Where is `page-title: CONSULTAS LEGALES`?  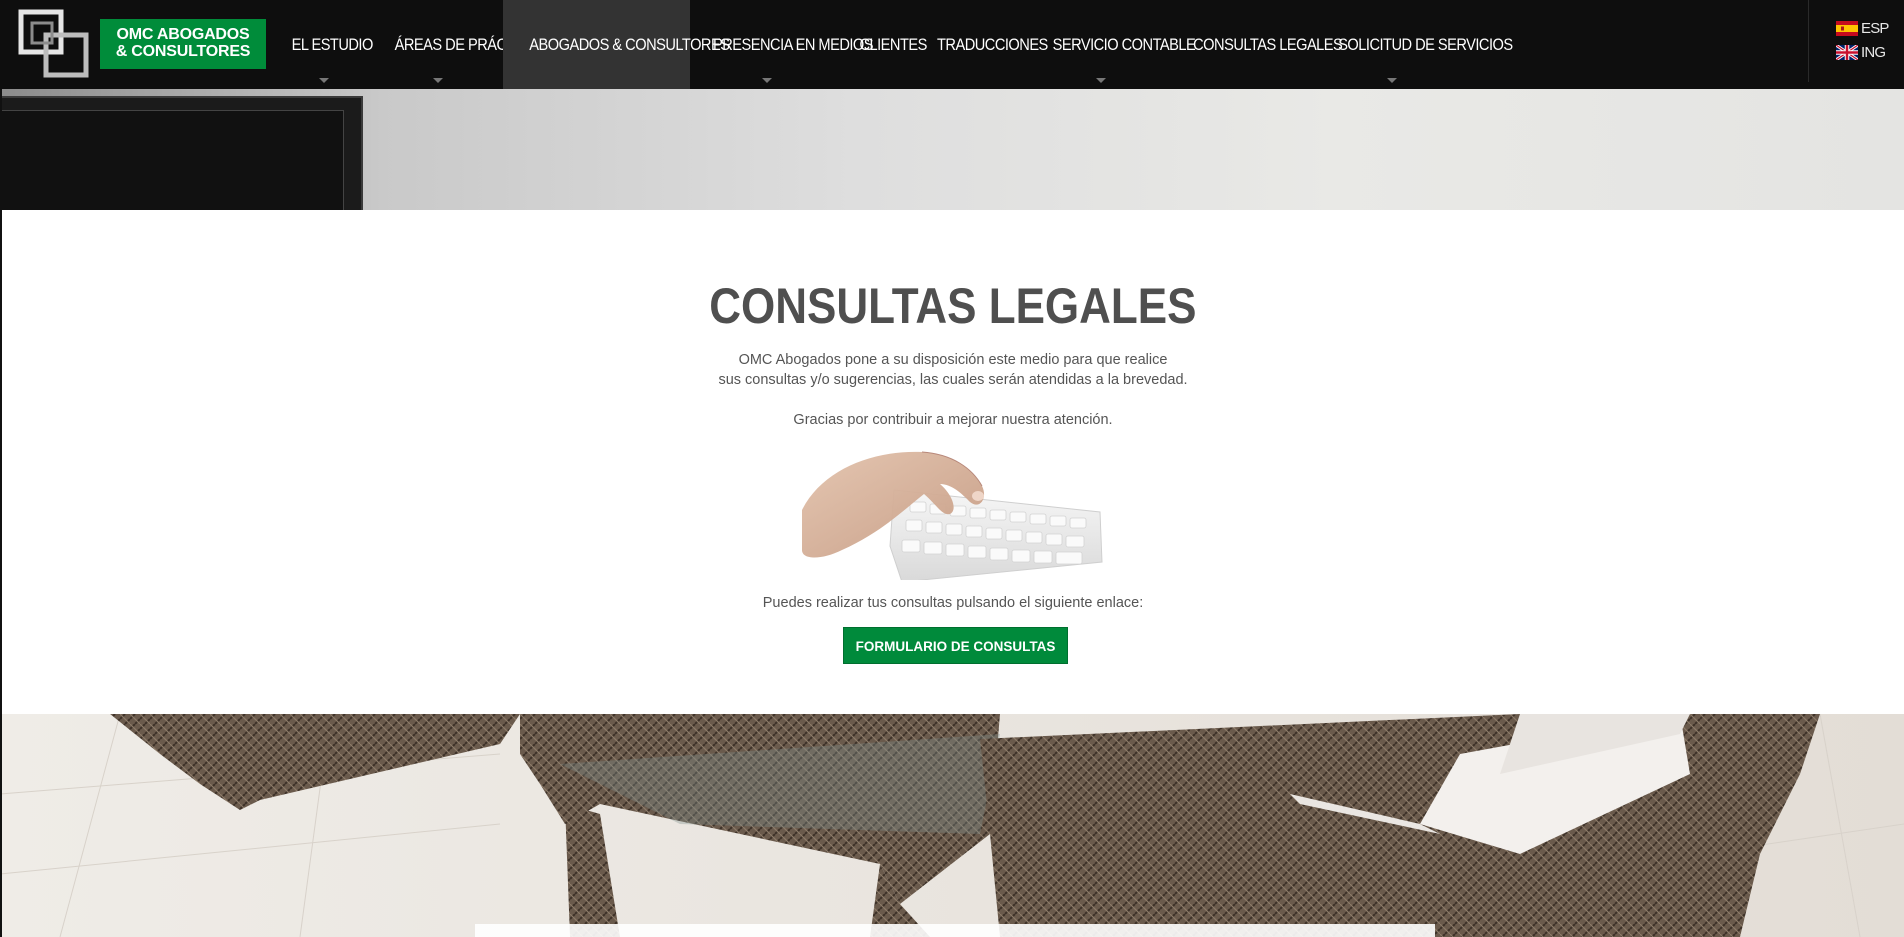 page-title: CONSULTAS LEGALES is located at coordinates (953, 306).